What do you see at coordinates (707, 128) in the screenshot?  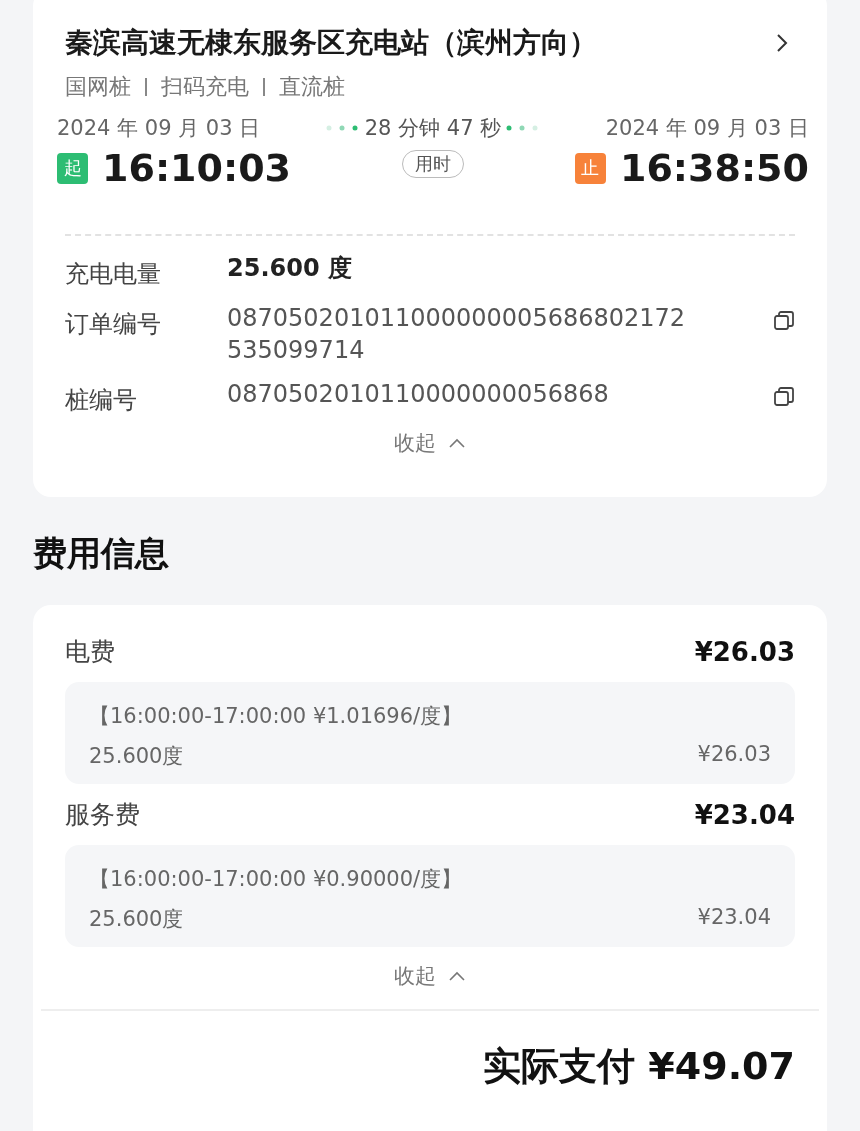 I see `end-date: 2024 年 09 月 03 日` at bounding box center [707, 128].